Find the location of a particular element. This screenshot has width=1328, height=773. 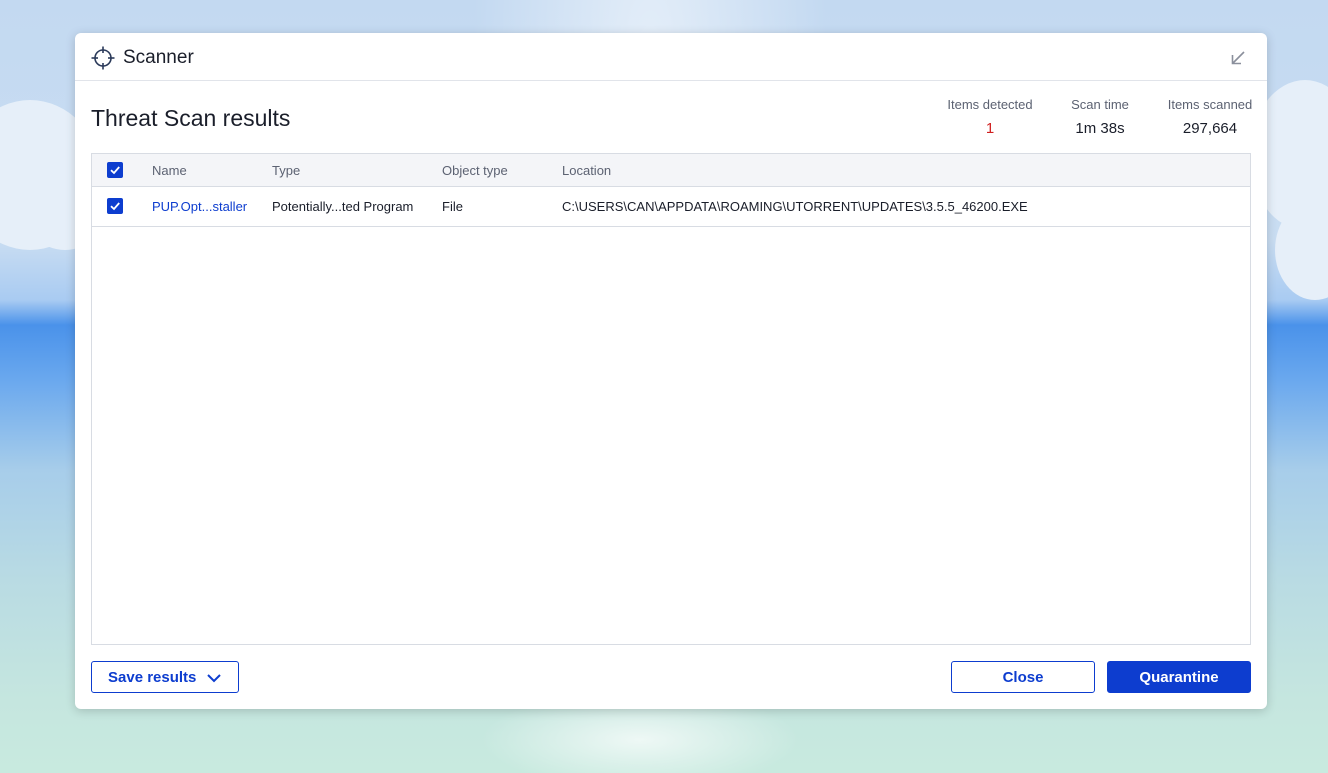

chevron-down-icon is located at coordinates (214, 679).